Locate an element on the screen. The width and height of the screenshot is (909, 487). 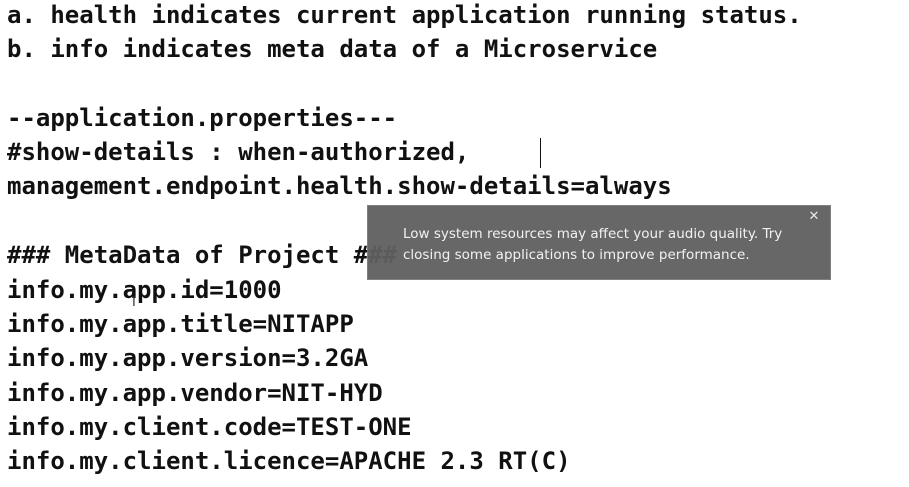
ibeam-cursor-icon: I is located at coordinates (134, 302).